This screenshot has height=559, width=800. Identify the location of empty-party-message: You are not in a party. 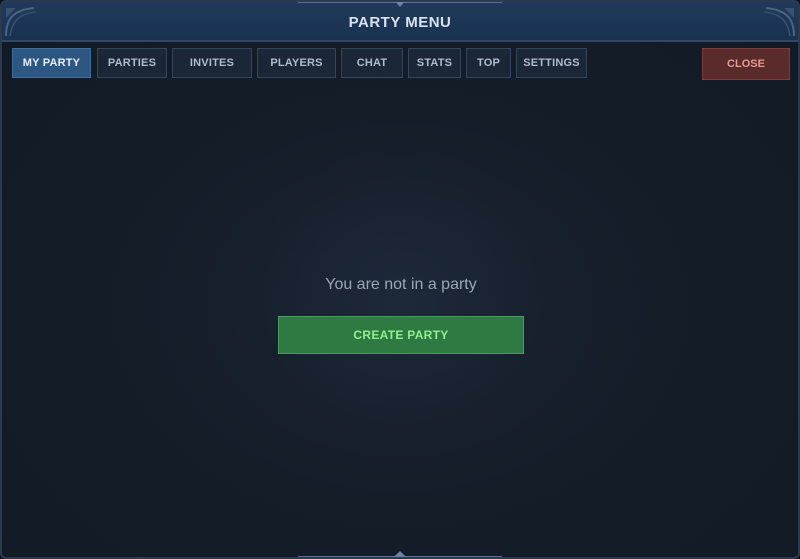
(401, 284).